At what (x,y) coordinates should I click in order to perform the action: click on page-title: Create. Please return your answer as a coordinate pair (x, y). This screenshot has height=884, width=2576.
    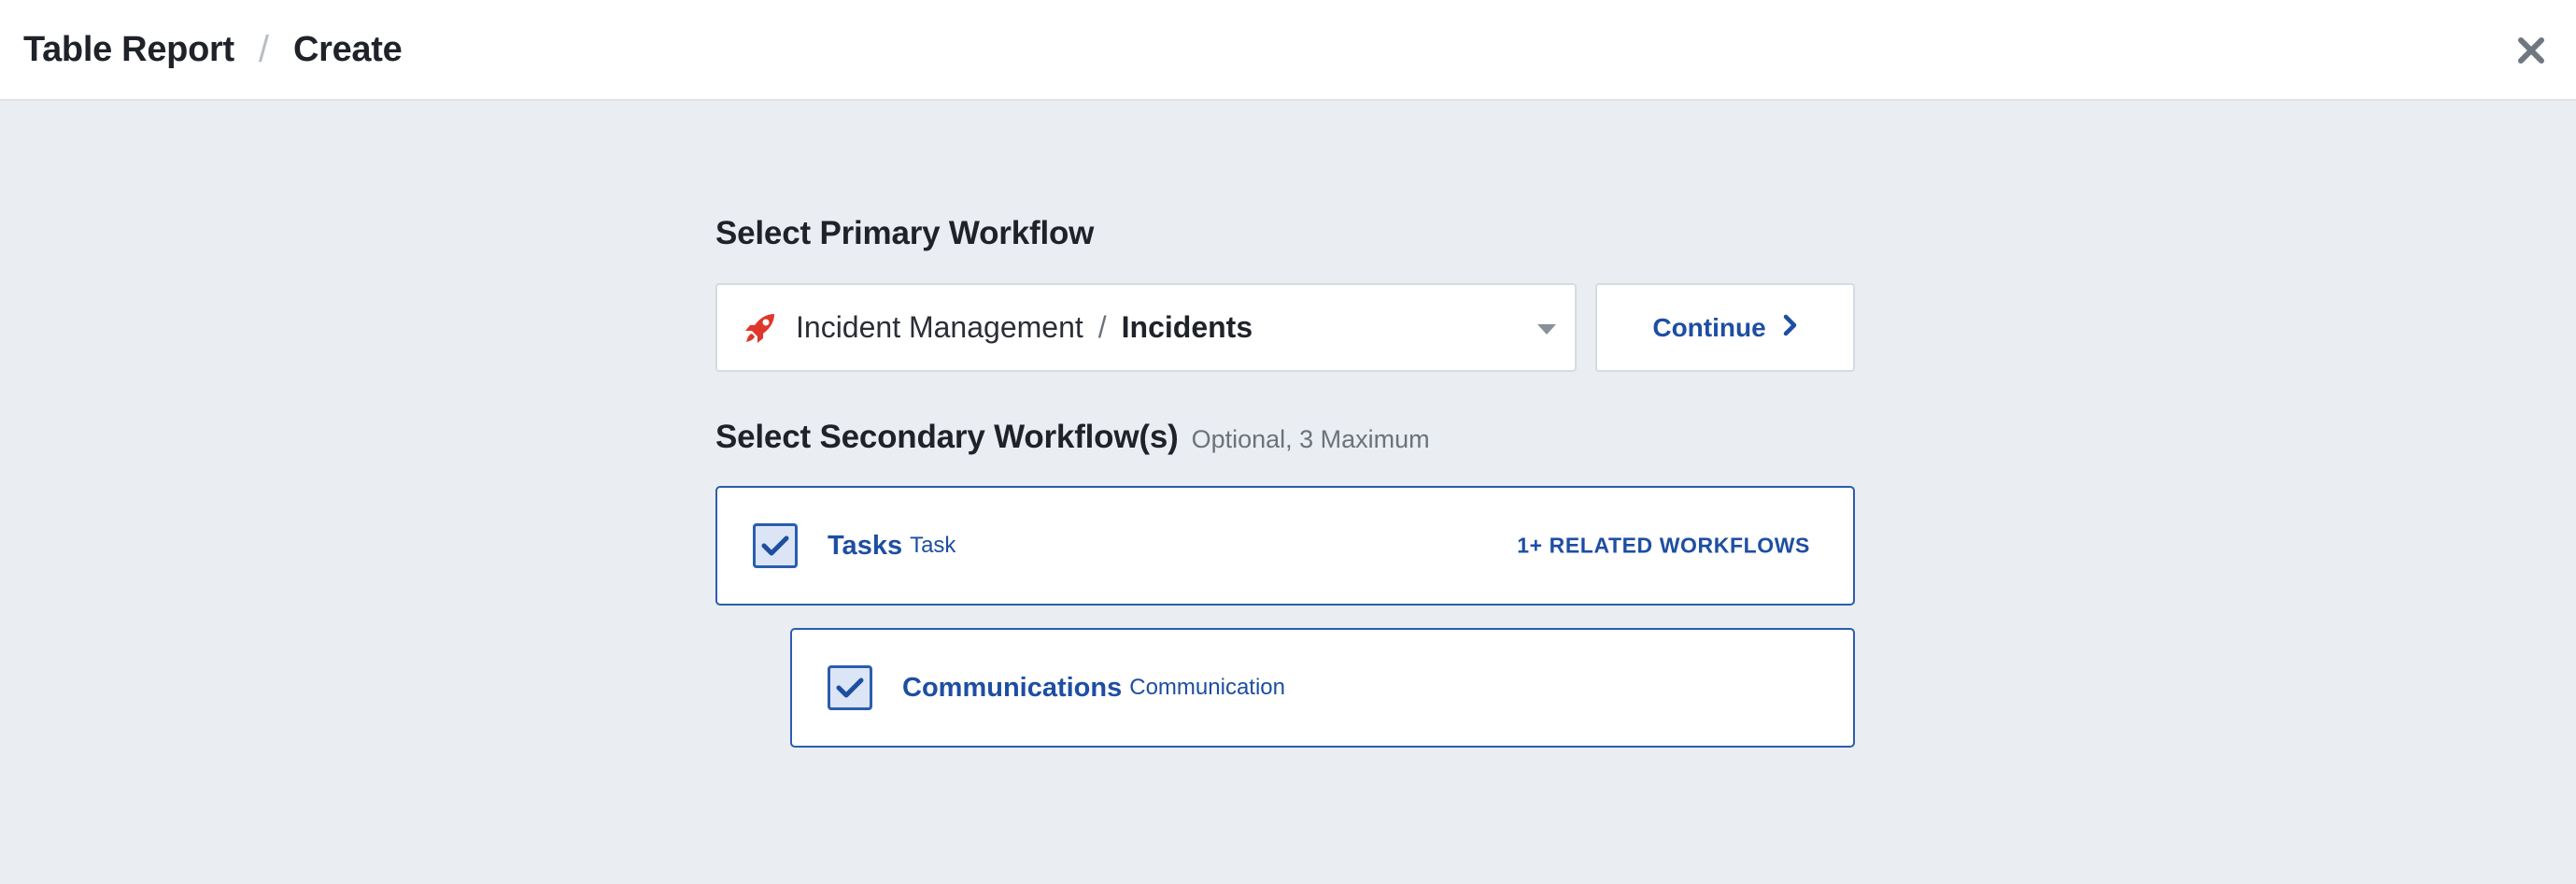
    Looking at the image, I should click on (347, 49).